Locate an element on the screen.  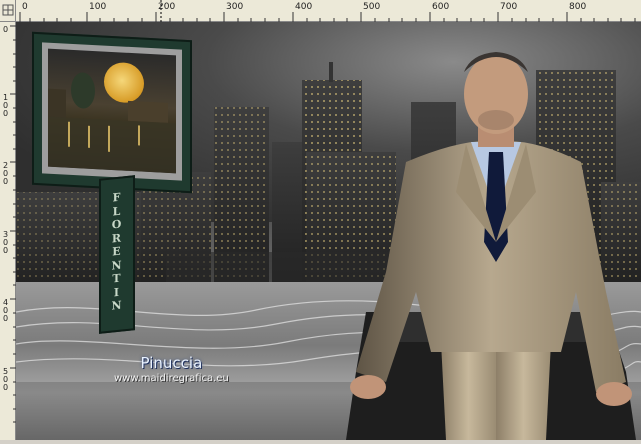
vruler-label-100: 1 0 0 is located at coordinates (6, 105).